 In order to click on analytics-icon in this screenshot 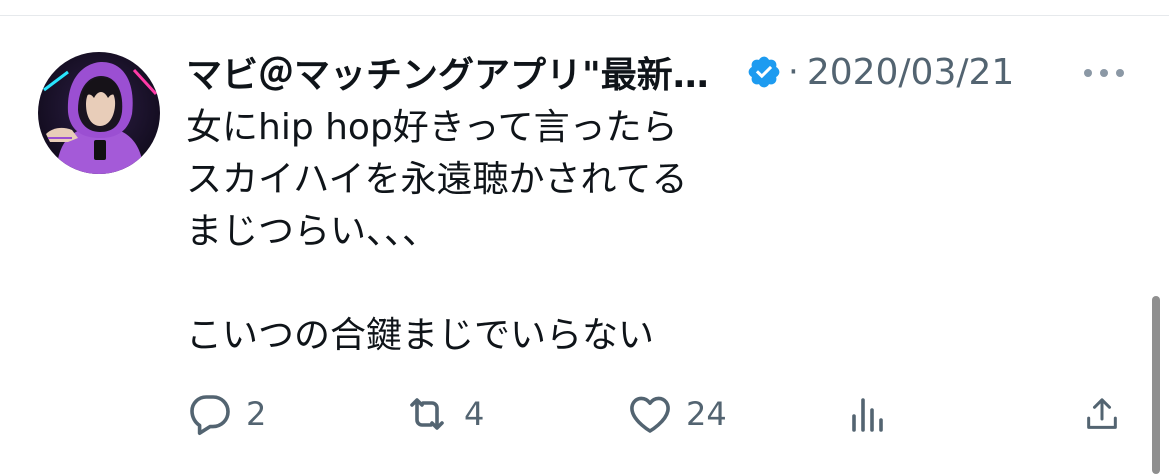, I will do `click(867, 415)`.